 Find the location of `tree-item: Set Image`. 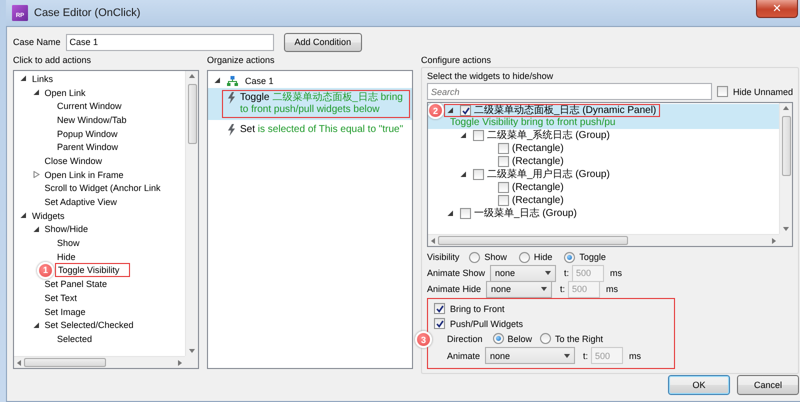

tree-item: Set Image is located at coordinates (65, 312).